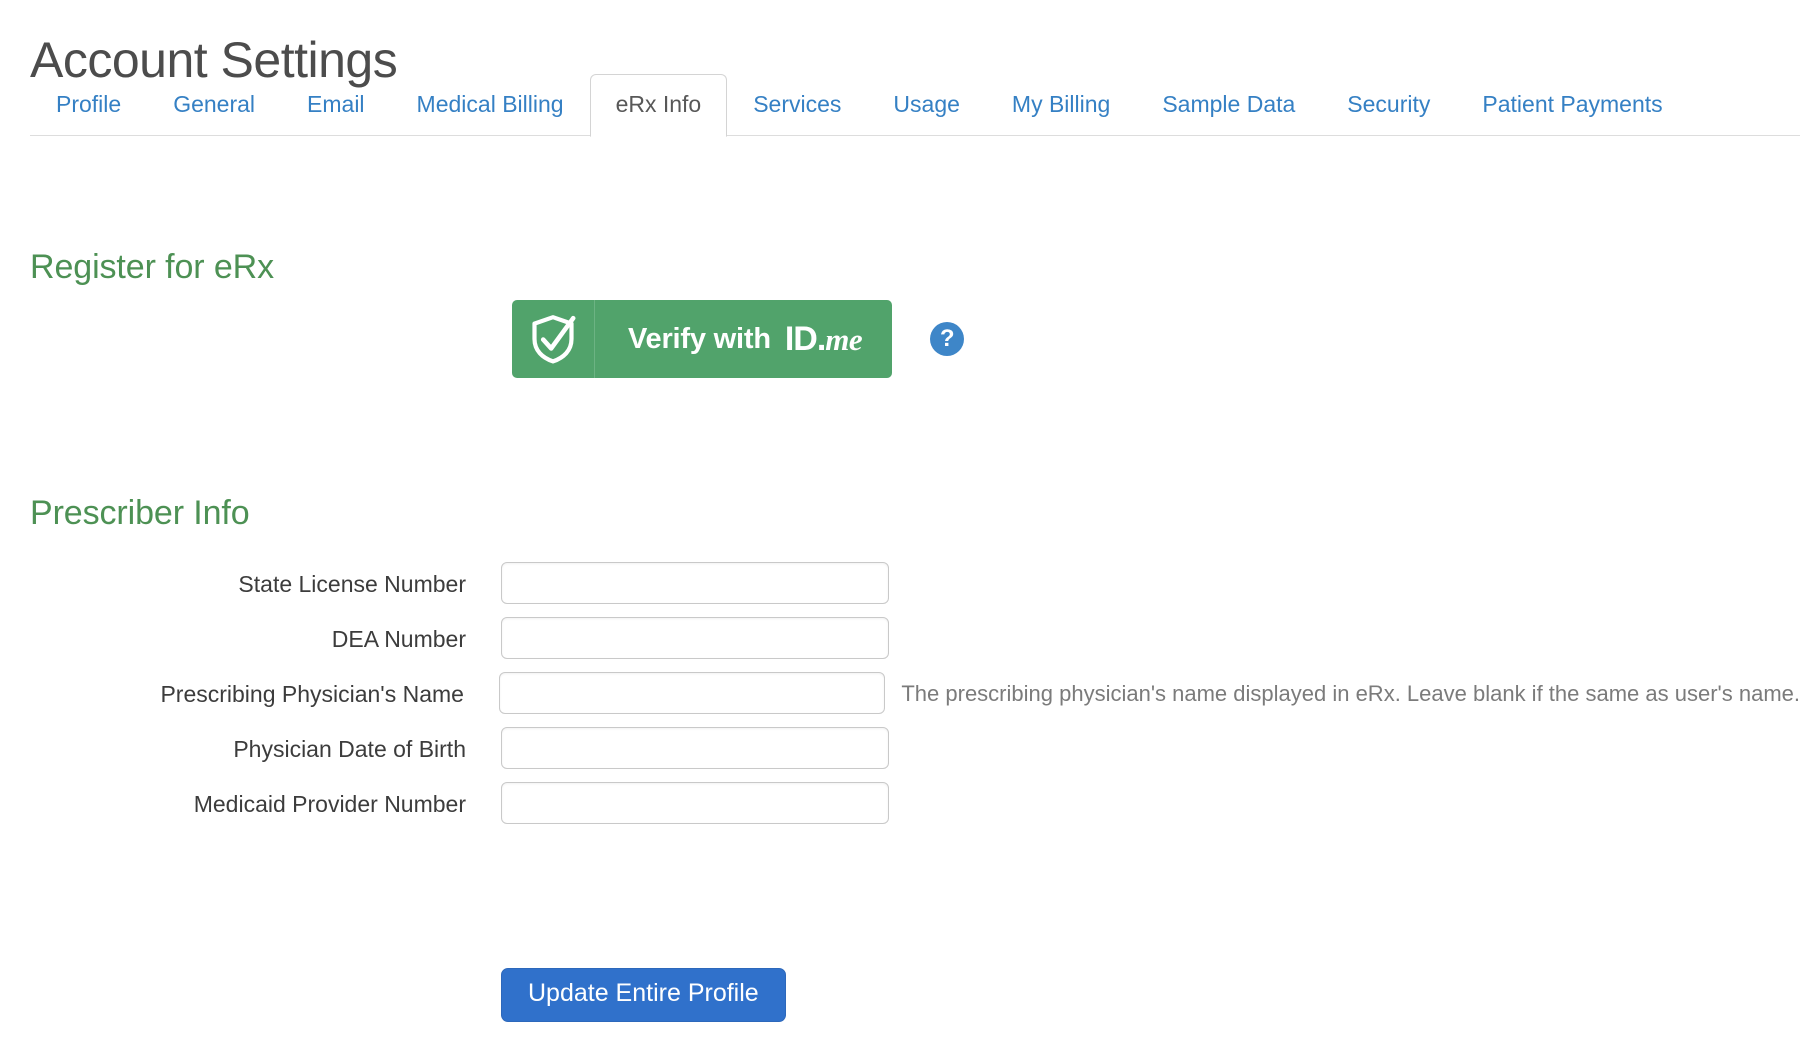 The height and width of the screenshot is (1062, 1800). Describe the element at coordinates (801, 338) in the screenshot. I see `idme-logo-id: ID` at that location.